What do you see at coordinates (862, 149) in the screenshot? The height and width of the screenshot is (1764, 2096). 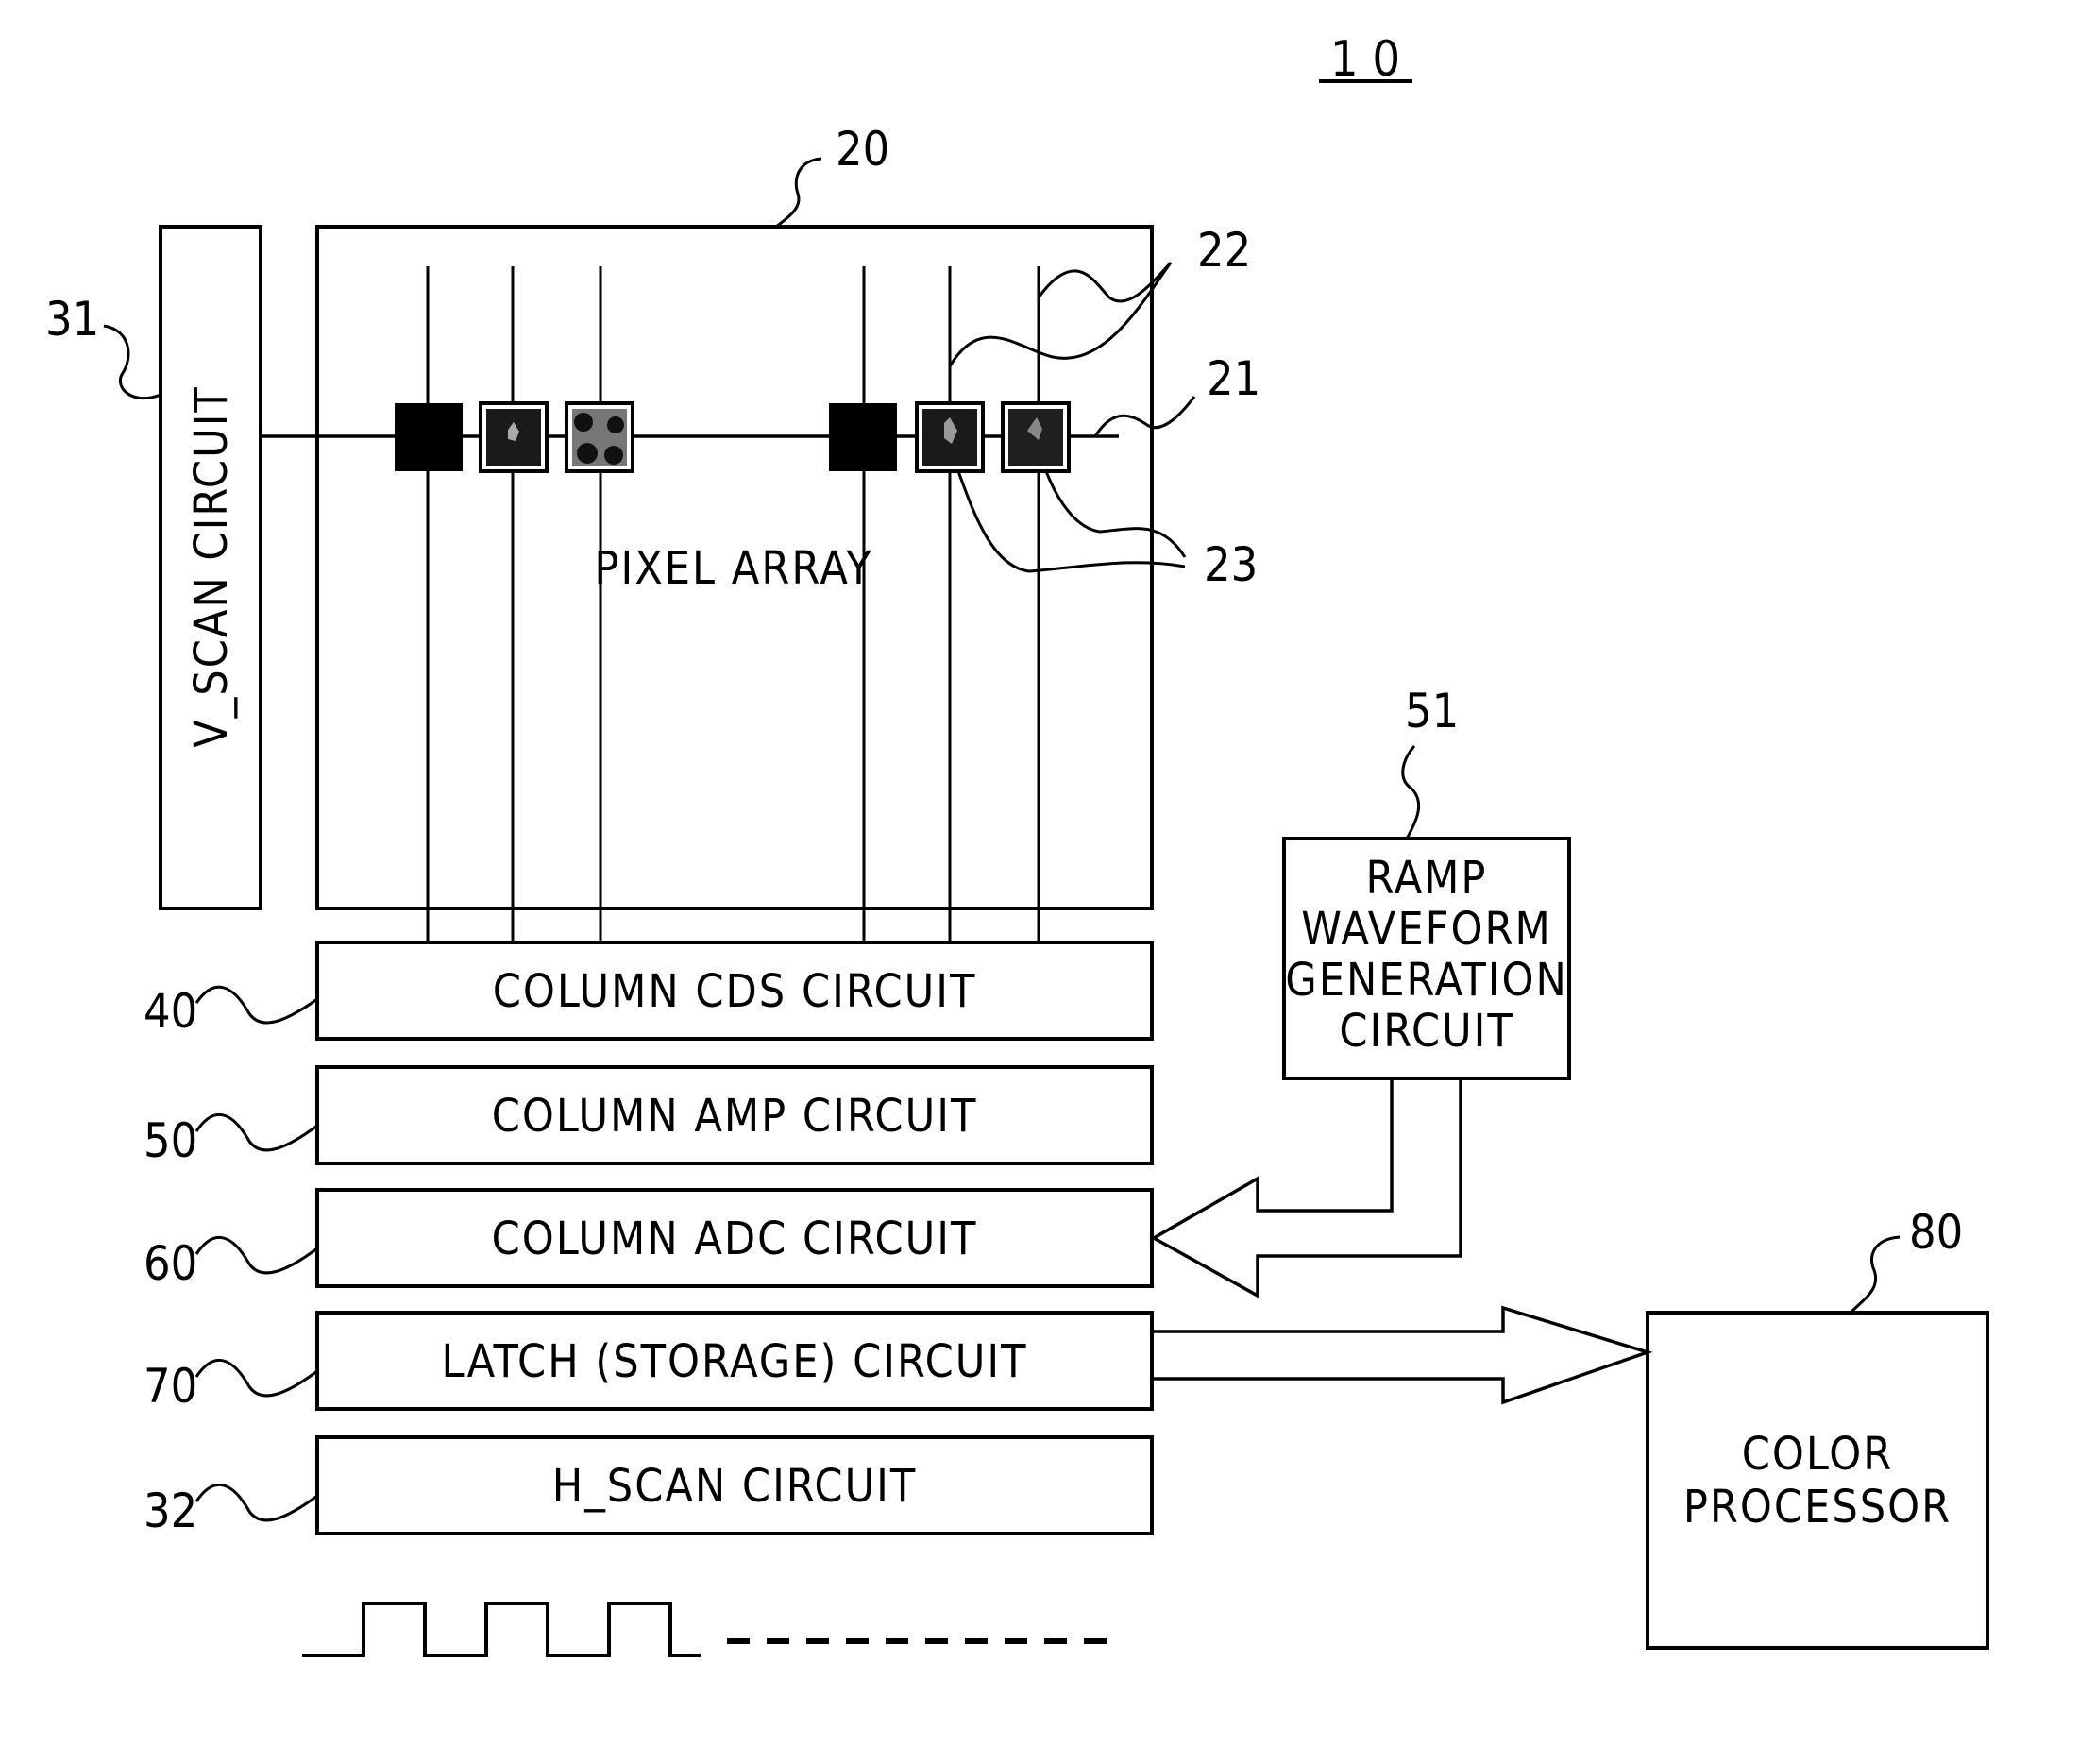 I see `pixel-array-ref: 20` at bounding box center [862, 149].